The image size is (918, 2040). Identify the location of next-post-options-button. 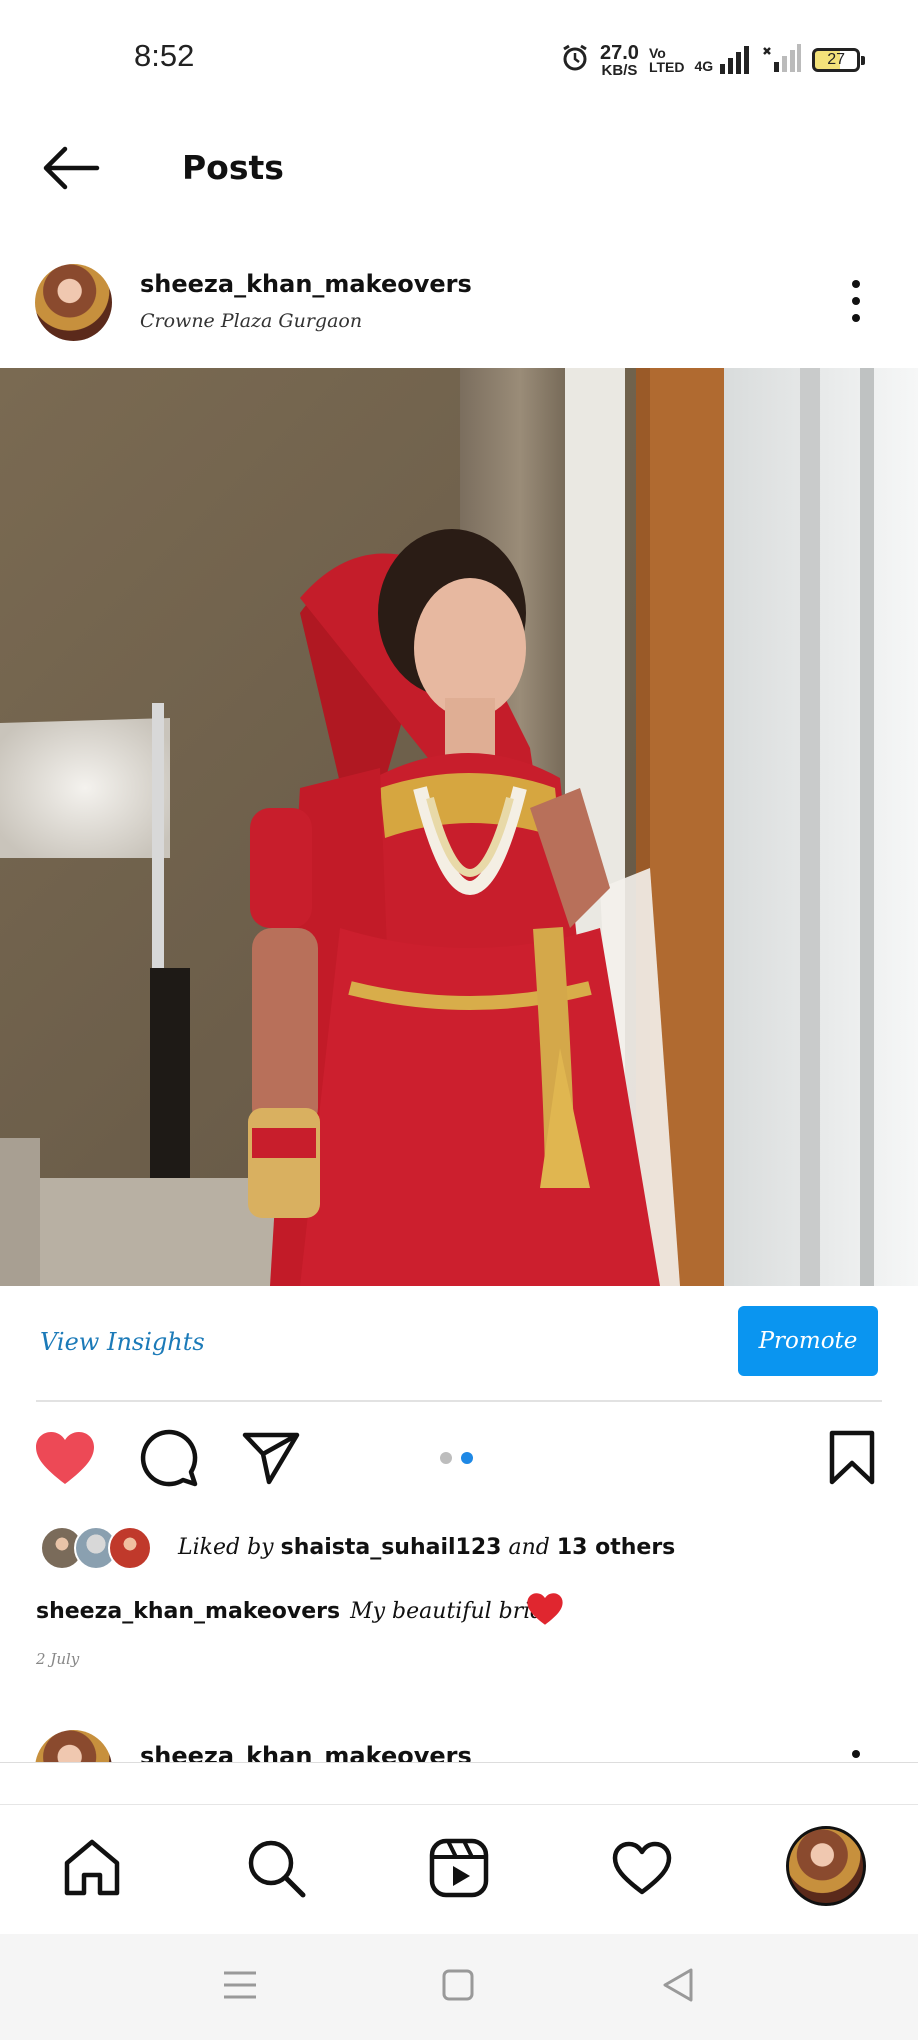
(856, 1754).